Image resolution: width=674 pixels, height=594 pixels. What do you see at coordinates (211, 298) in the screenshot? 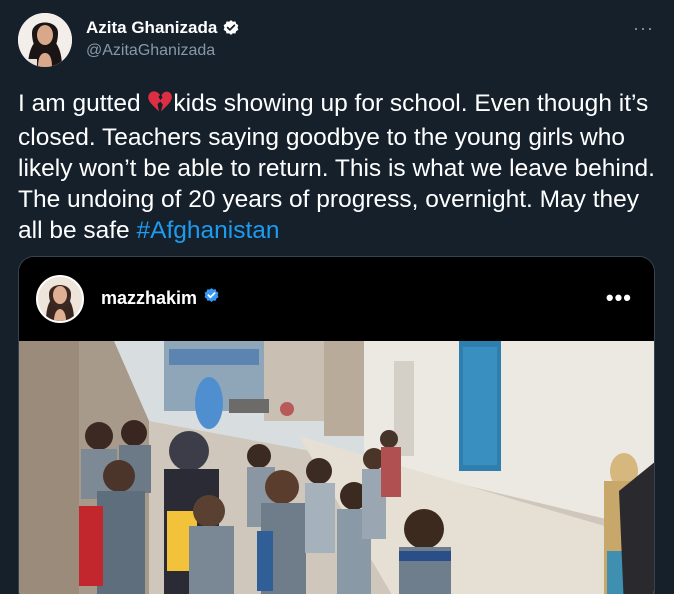
I see `embedded-verified-badge-icon` at bounding box center [211, 298].